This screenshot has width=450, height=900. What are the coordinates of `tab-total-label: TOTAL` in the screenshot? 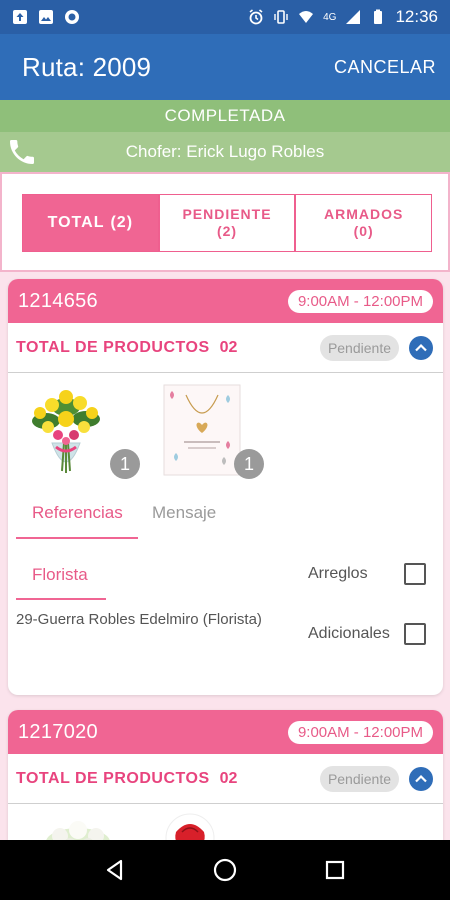 It's located at (76, 222).